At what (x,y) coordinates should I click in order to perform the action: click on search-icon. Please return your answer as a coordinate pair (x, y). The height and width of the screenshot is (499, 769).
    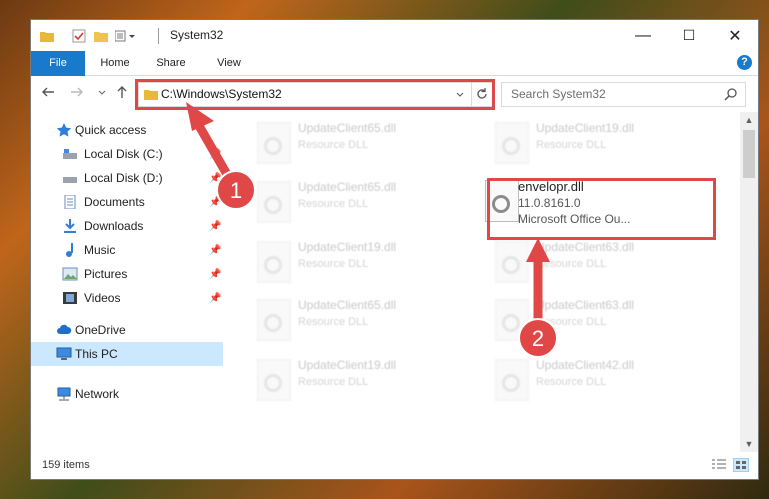
    Looking at the image, I should click on (731, 94).